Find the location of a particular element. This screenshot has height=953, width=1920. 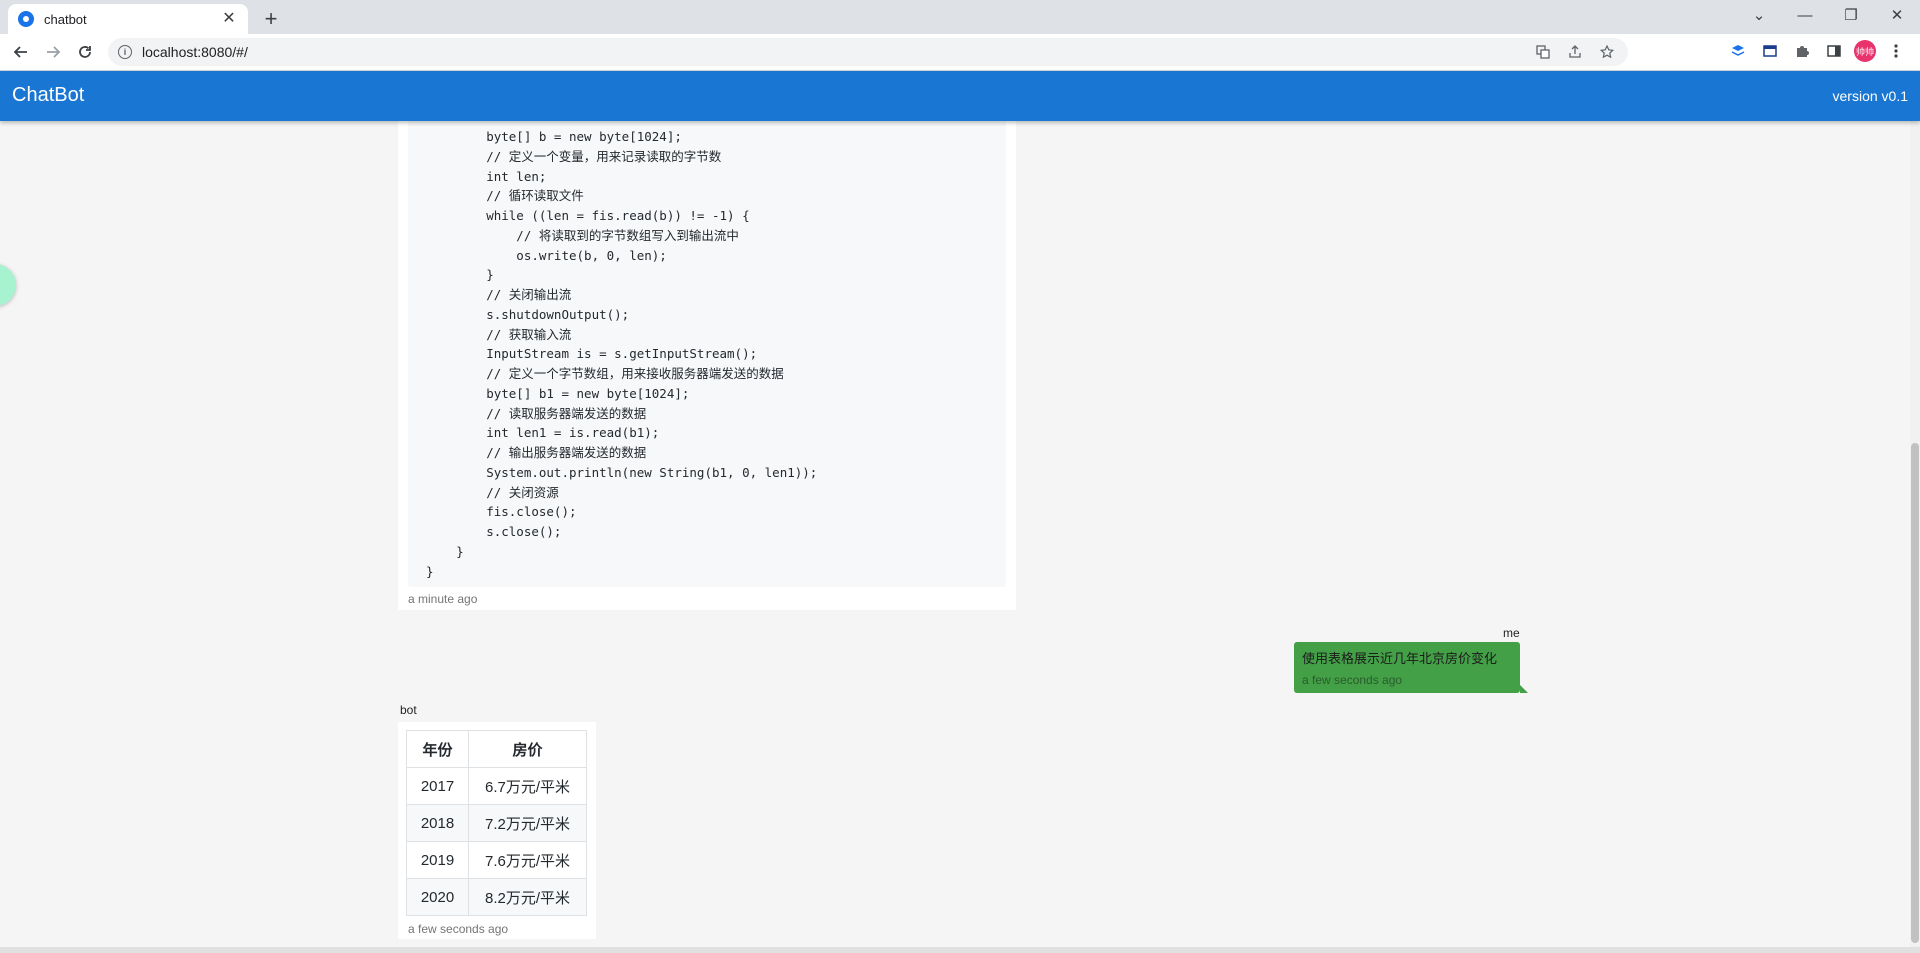

table-row: 2020 8.2万元/平米 is located at coordinates (496, 897).